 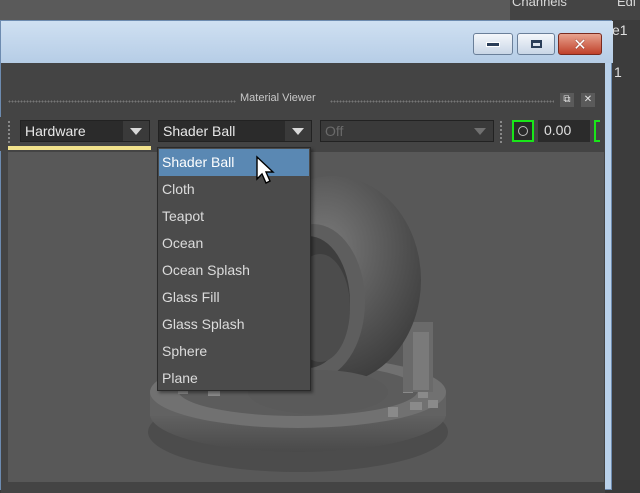 I want to click on maximize-icon, so click(x=536, y=44).